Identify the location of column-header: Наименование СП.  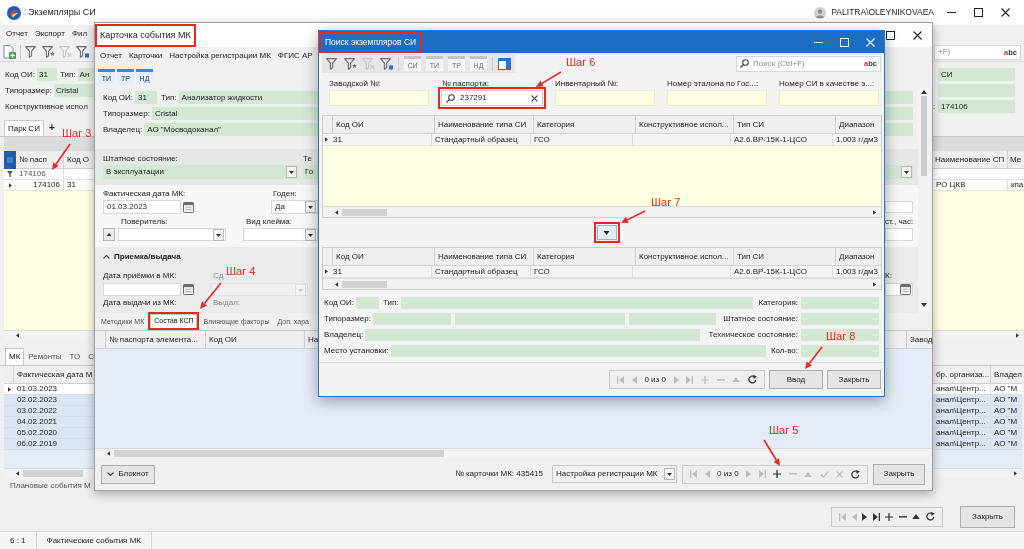
(970, 159).